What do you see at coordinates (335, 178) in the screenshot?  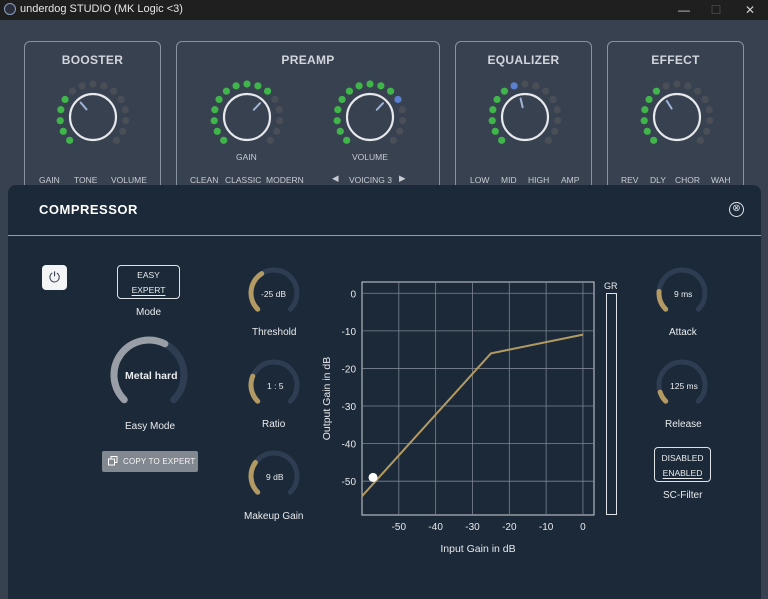 I see `voicing-prev-button: ◀` at bounding box center [335, 178].